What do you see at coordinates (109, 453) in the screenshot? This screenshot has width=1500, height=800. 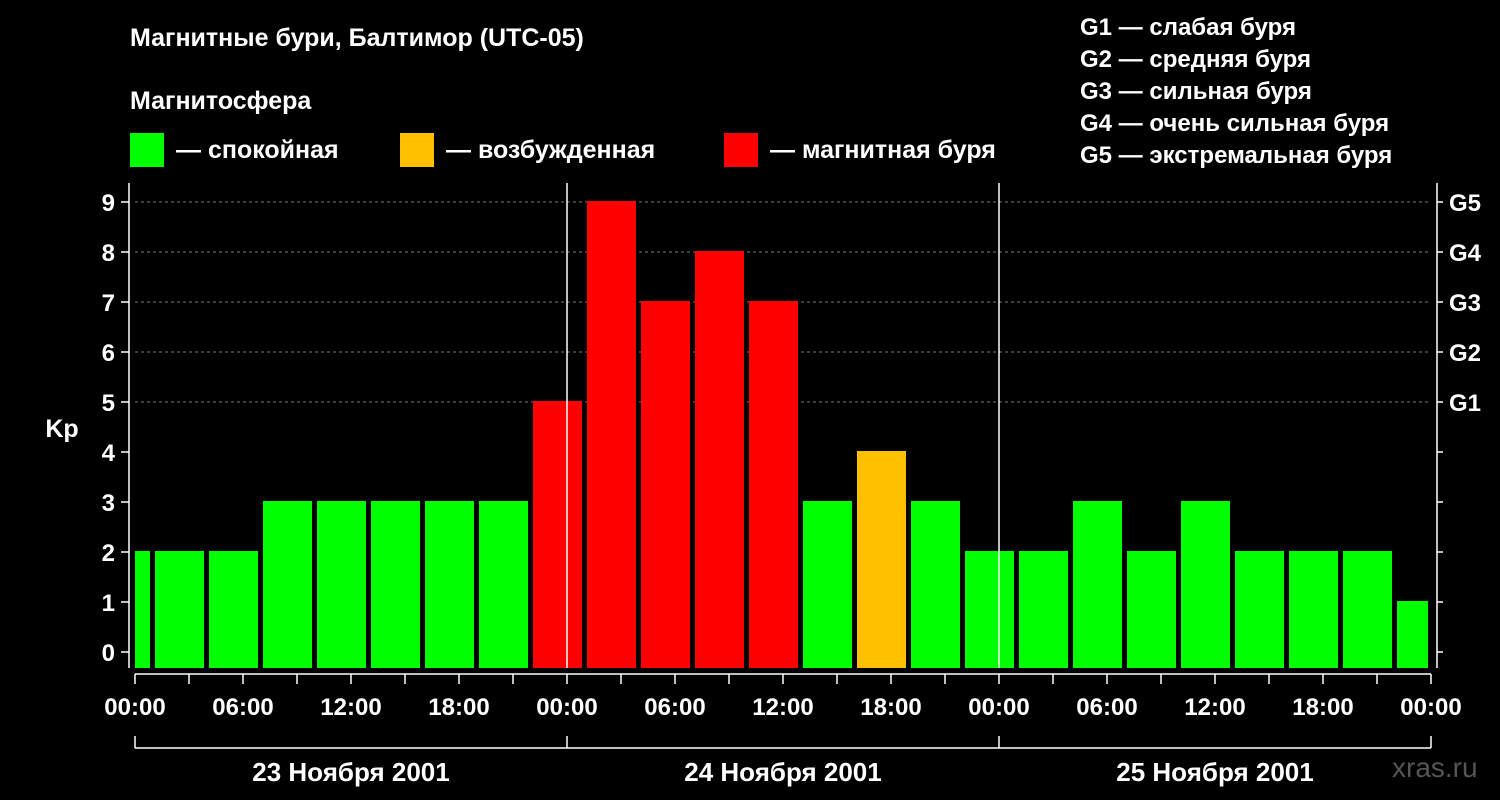 I see `y-tick-label: 4` at bounding box center [109, 453].